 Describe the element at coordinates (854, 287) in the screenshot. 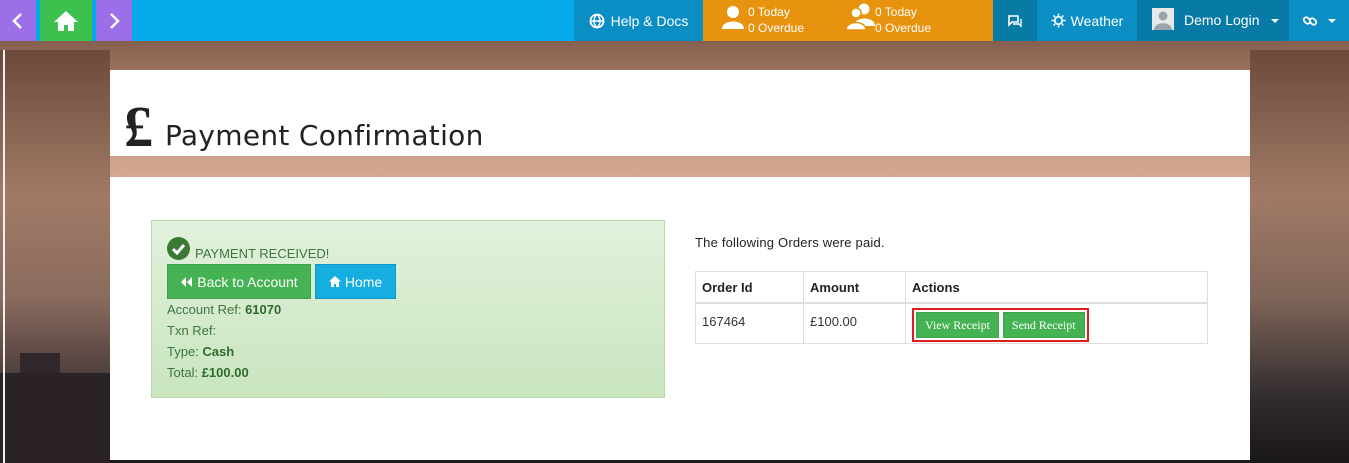

I see `column-header-amount: Amount` at that location.